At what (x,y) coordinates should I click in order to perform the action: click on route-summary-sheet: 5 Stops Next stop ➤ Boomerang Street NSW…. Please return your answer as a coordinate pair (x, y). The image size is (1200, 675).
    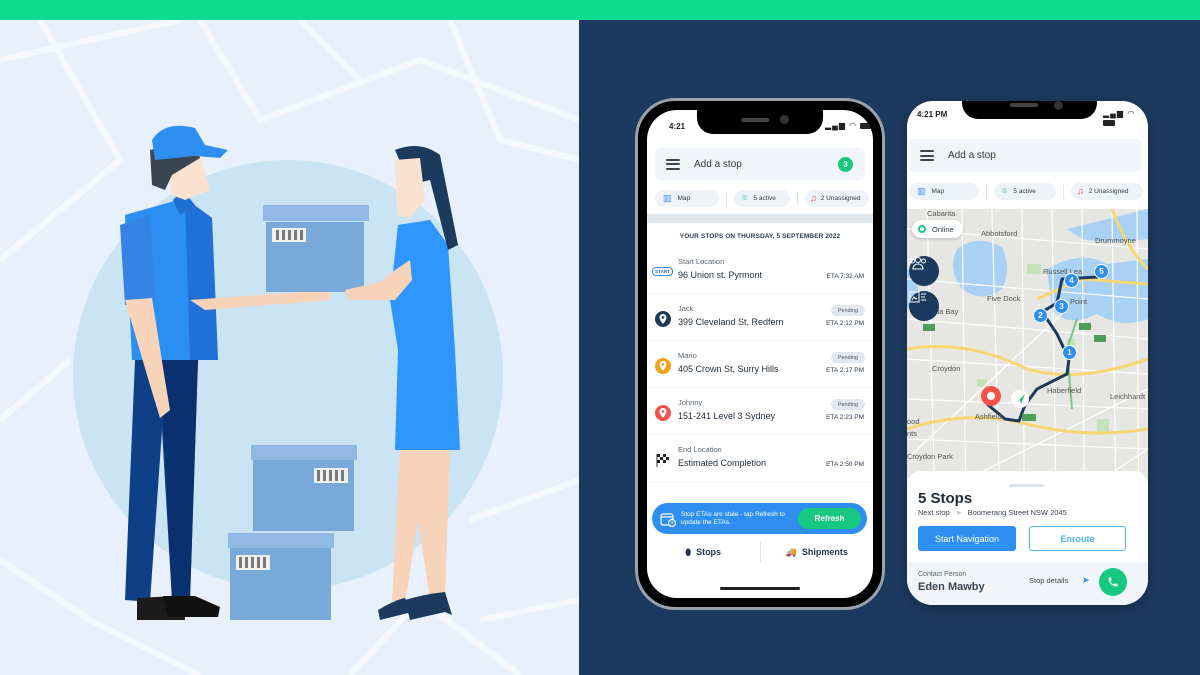
    Looking at the image, I should click on (1027, 538).